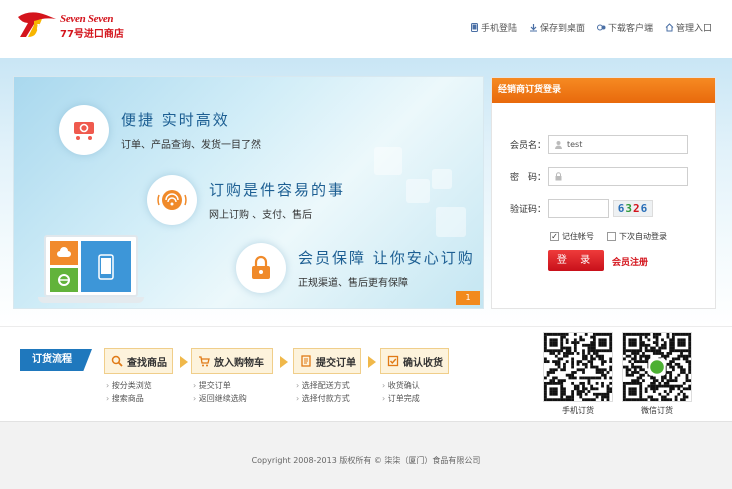  I want to click on step-1-item: 搜索商品, so click(129, 398).